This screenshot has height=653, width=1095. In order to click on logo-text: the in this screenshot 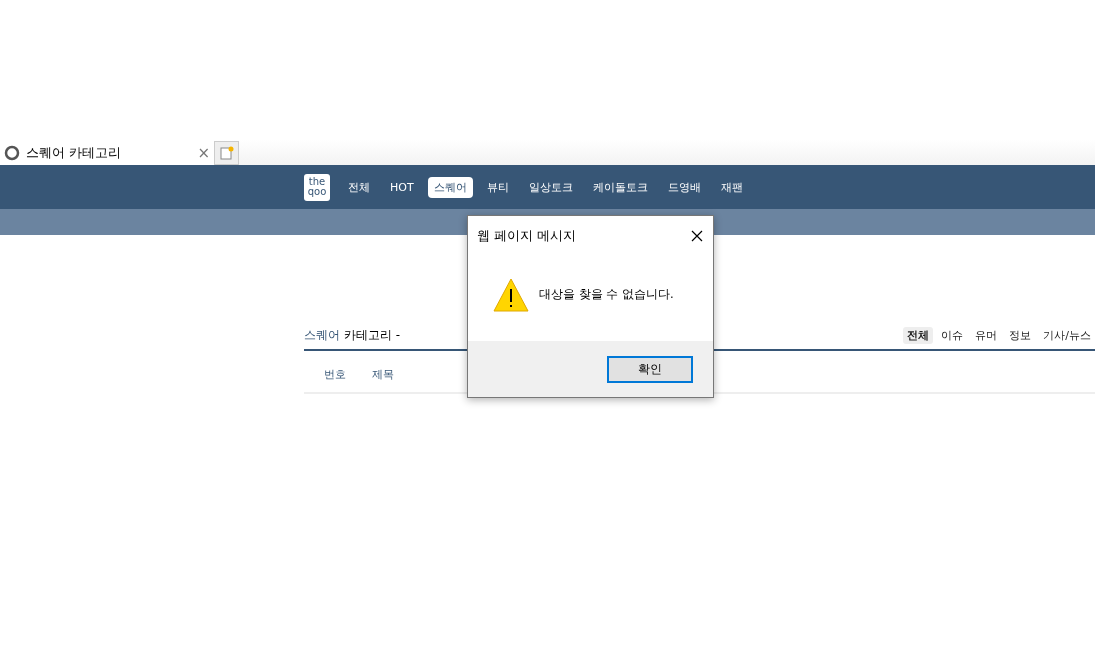, I will do `click(317, 182)`.